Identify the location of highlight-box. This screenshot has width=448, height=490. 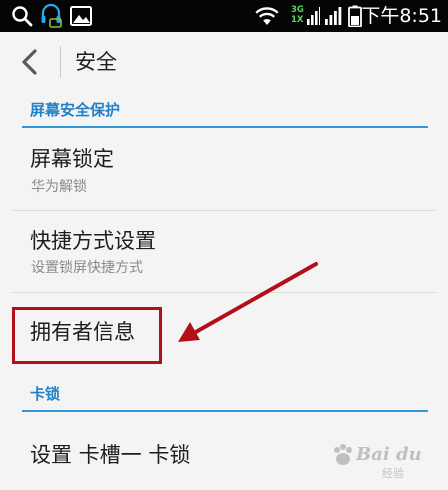
(87, 335).